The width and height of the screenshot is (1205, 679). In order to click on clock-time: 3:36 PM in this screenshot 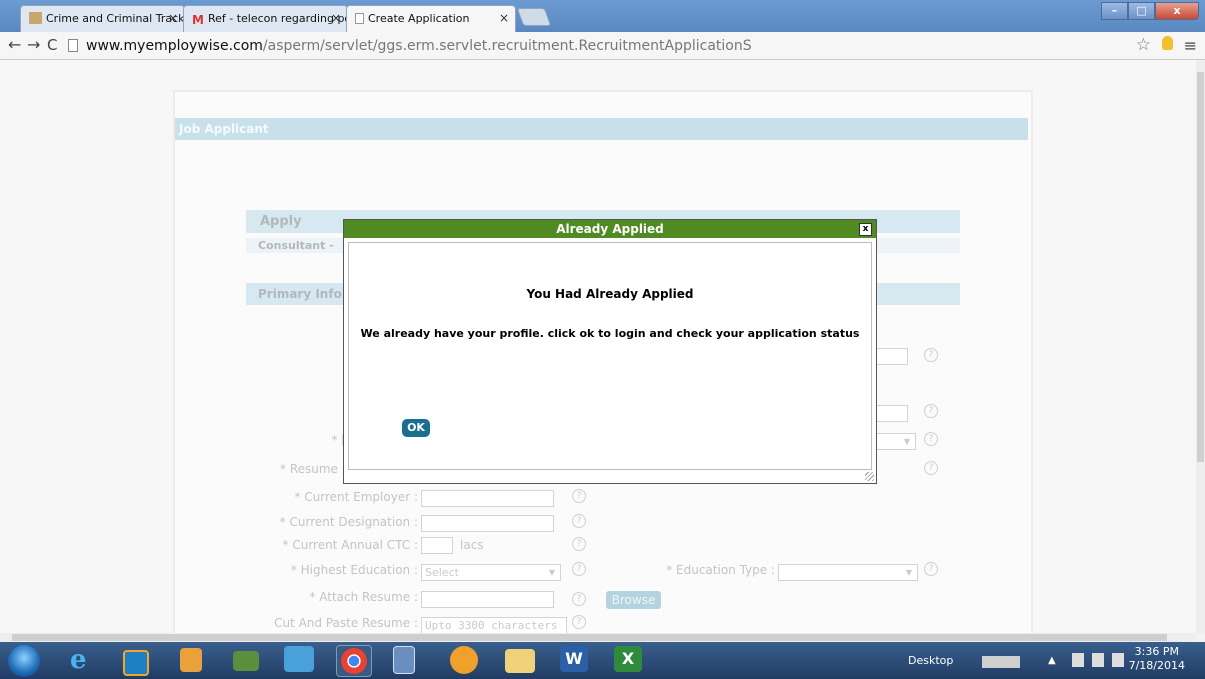, I will do `click(1156, 651)`.